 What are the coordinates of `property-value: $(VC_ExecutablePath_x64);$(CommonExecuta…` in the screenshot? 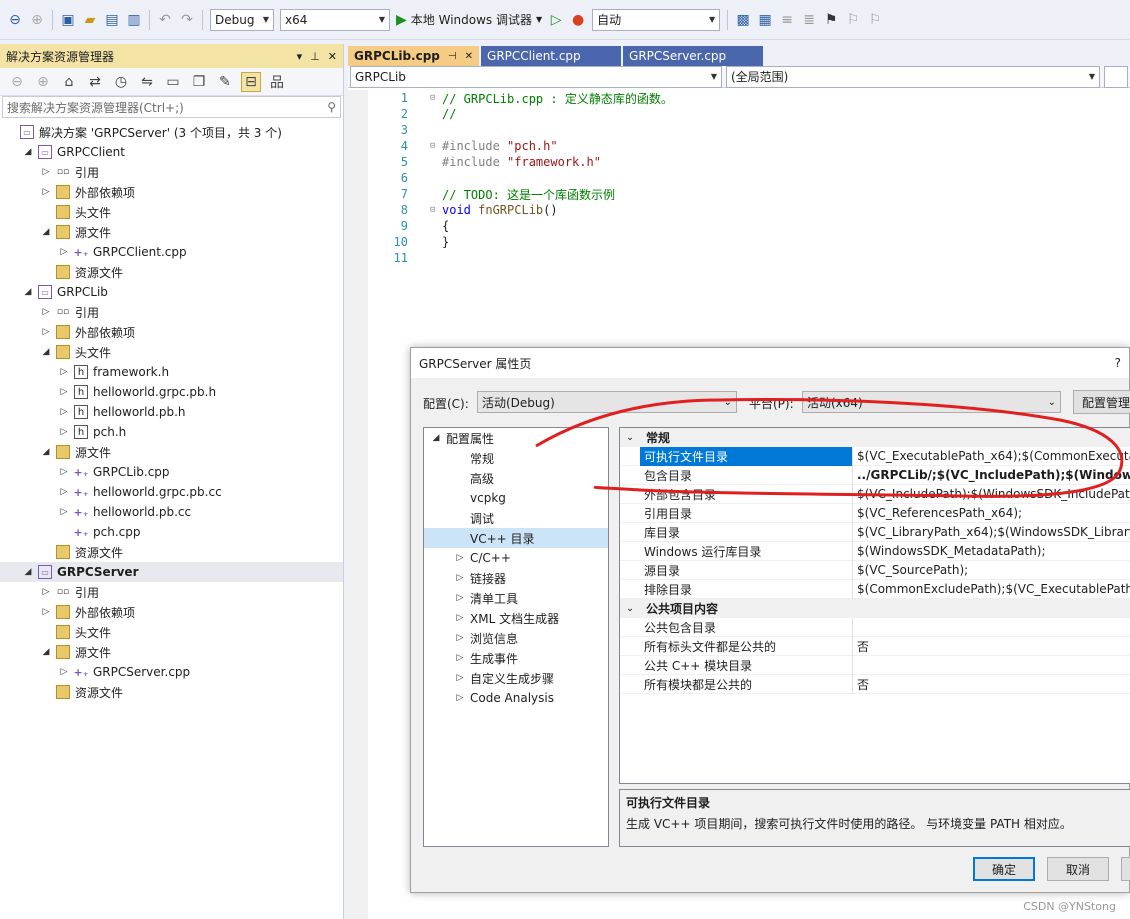 It's located at (991, 456).